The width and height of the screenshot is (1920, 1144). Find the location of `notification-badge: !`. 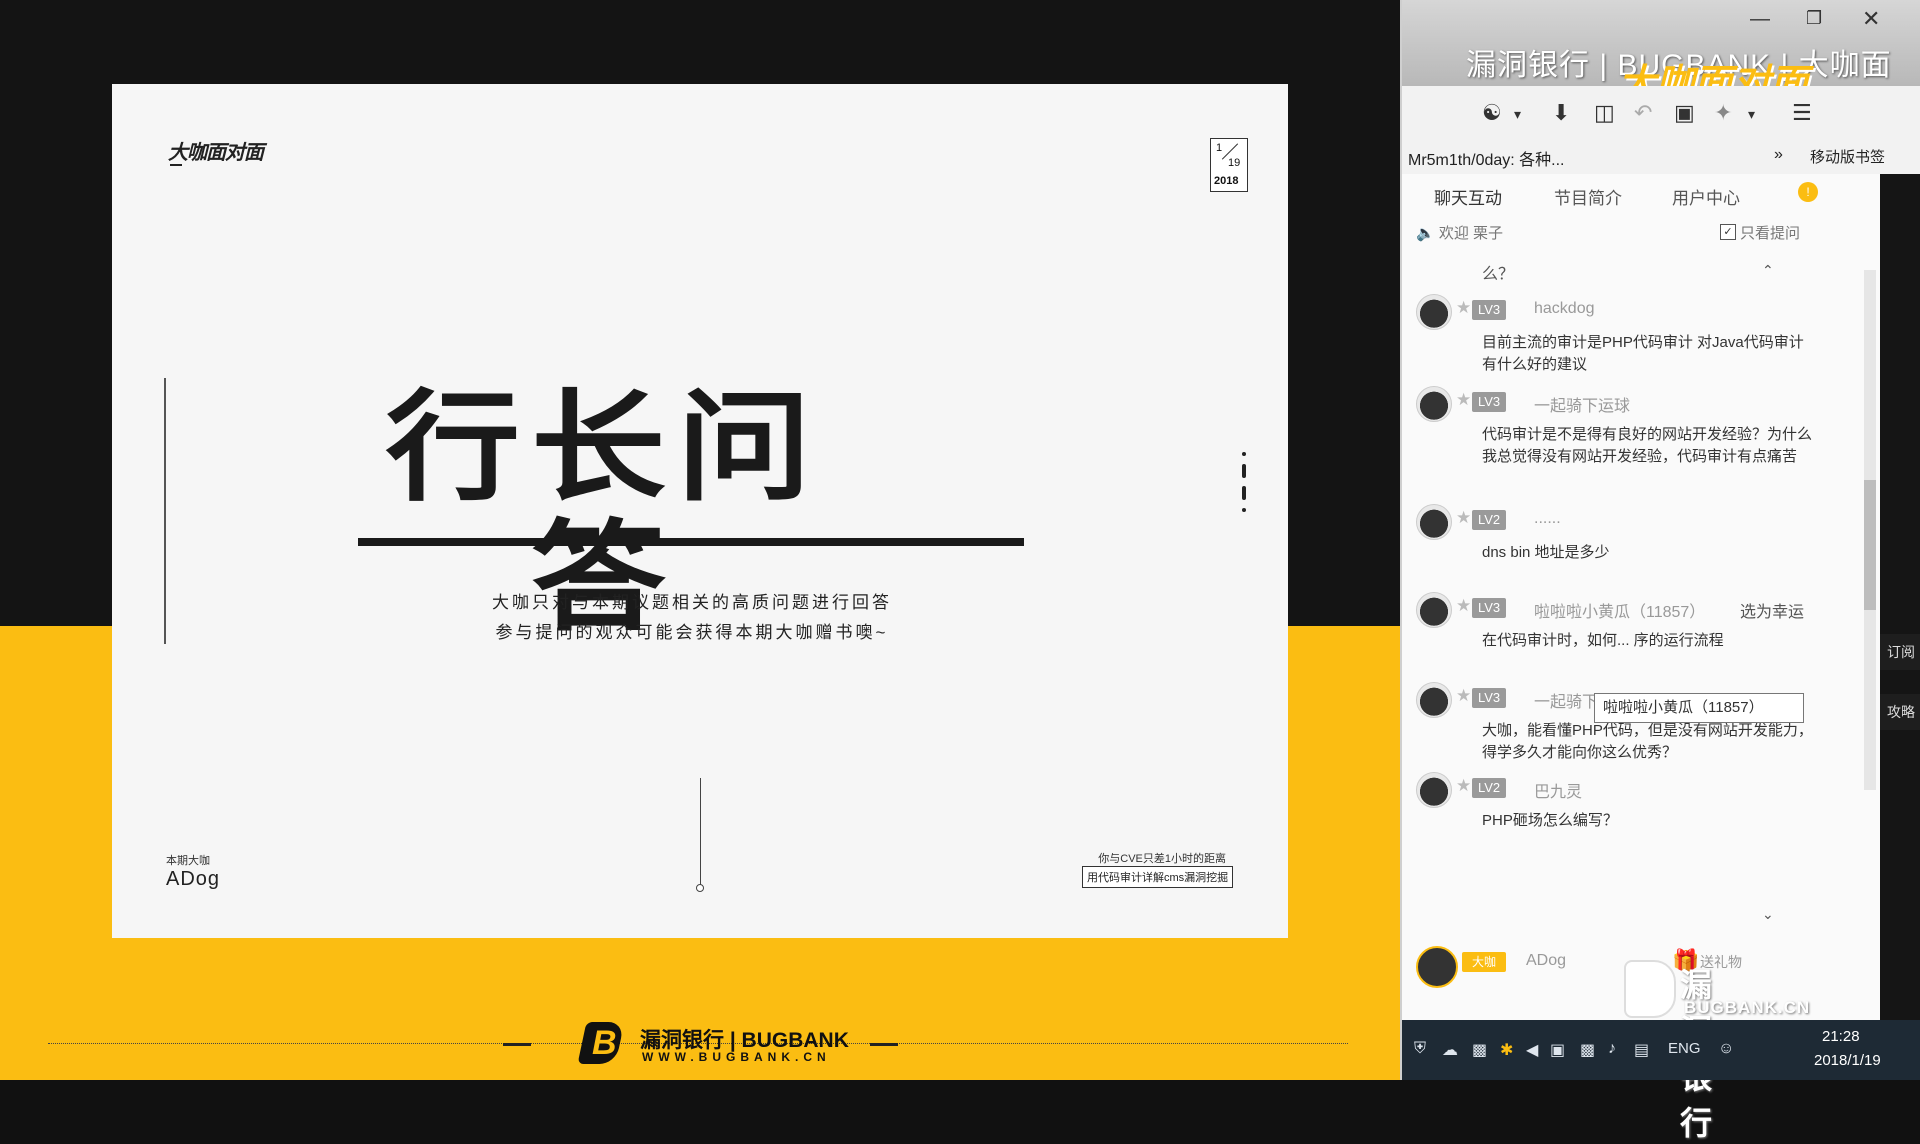

notification-badge: ! is located at coordinates (1808, 192).